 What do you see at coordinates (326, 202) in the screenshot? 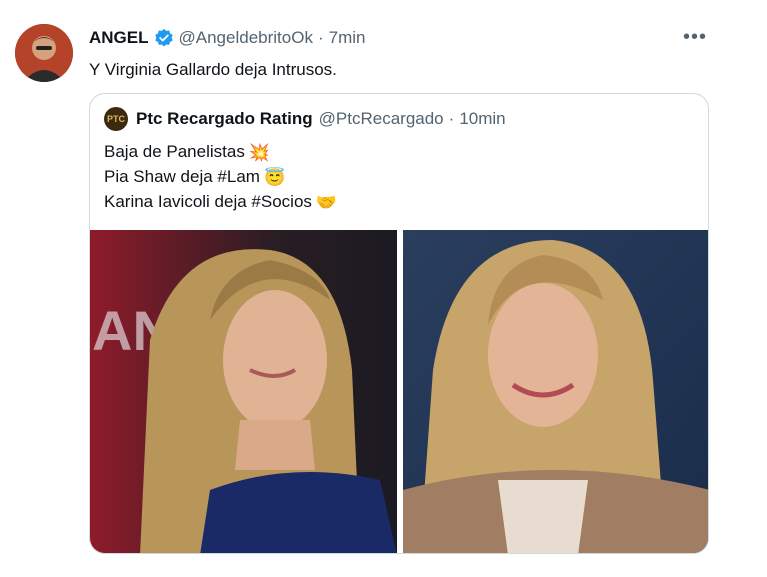
I see `handshake-icon: 🤝` at bounding box center [326, 202].